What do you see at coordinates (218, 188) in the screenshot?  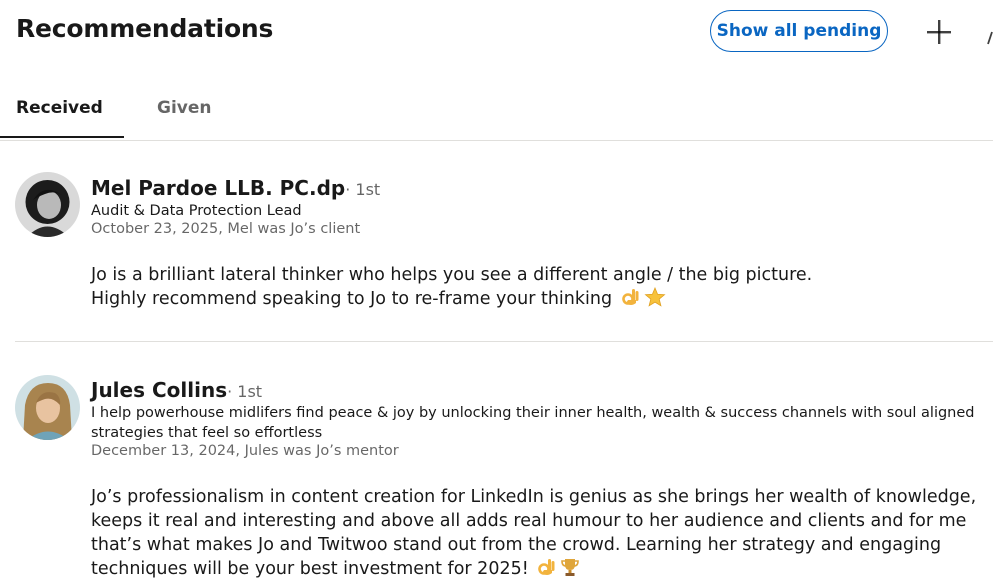 I see `recommender-name-text: Mel Pardoe LLB. PC.dp` at bounding box center [218, 188].